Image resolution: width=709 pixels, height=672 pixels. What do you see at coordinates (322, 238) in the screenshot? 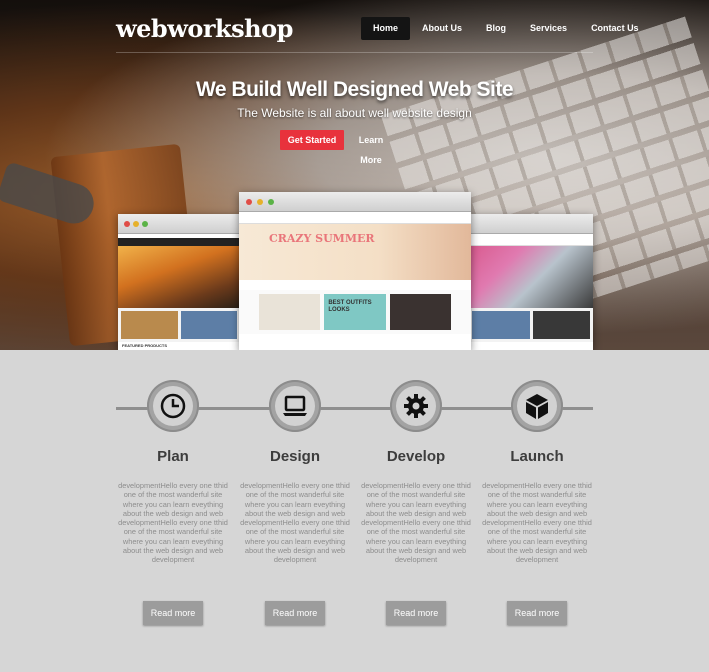
I see `mockup-banner-text: CRAZY SUMMER` at bounding box center [322, 238].